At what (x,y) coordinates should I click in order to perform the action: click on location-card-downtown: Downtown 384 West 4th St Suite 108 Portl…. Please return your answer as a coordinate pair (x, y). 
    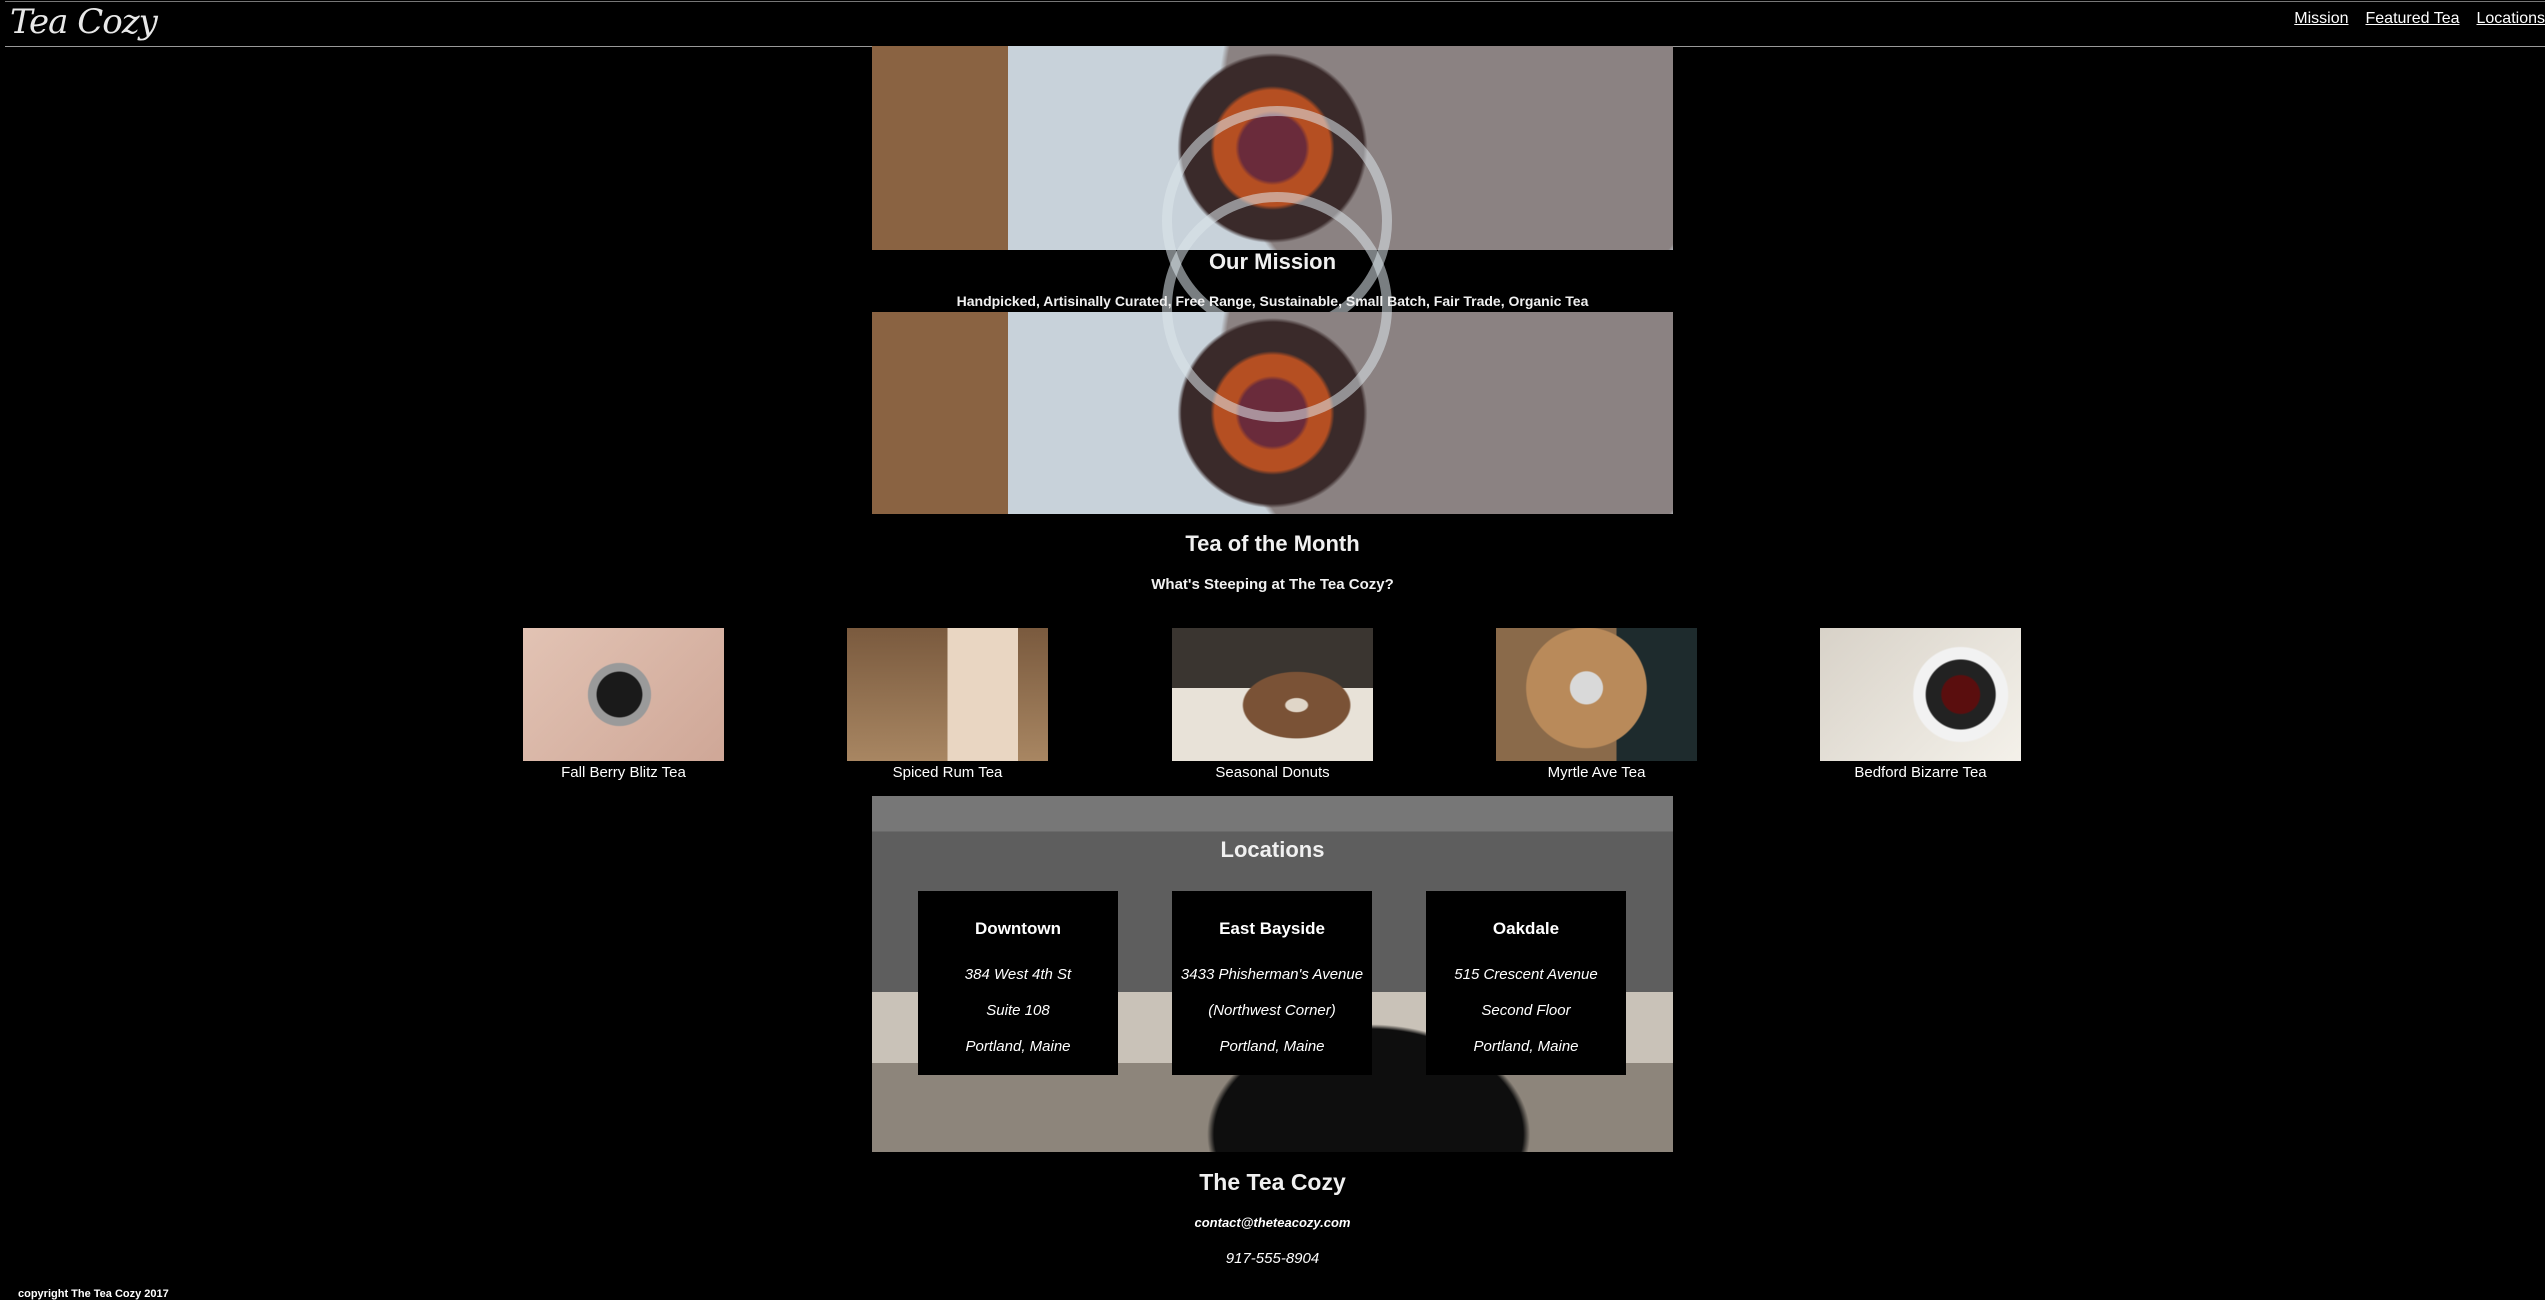
    Looking at the image, I should click on (1018, 983).